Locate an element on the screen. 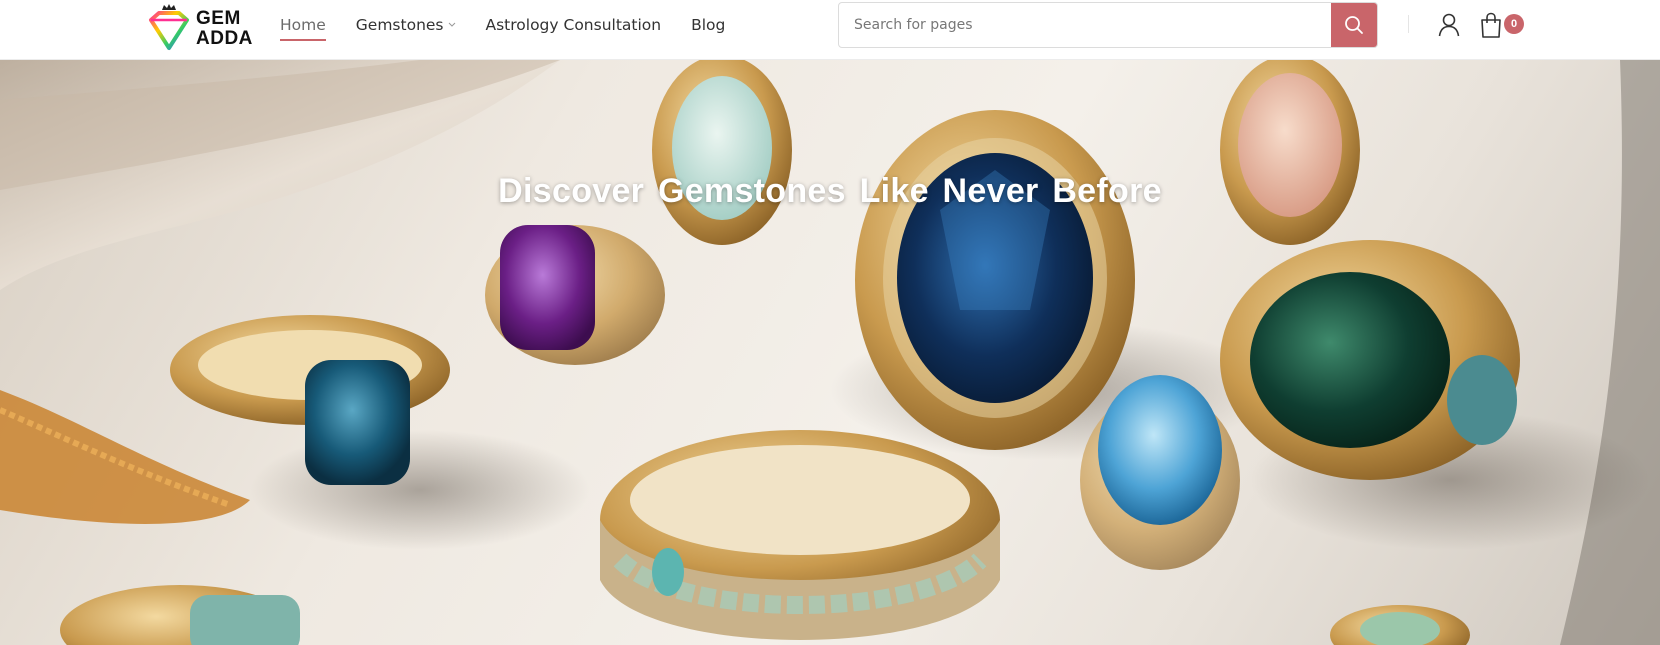  nav-item-gemstones: Gemstones is located at coordinates (406, 25).